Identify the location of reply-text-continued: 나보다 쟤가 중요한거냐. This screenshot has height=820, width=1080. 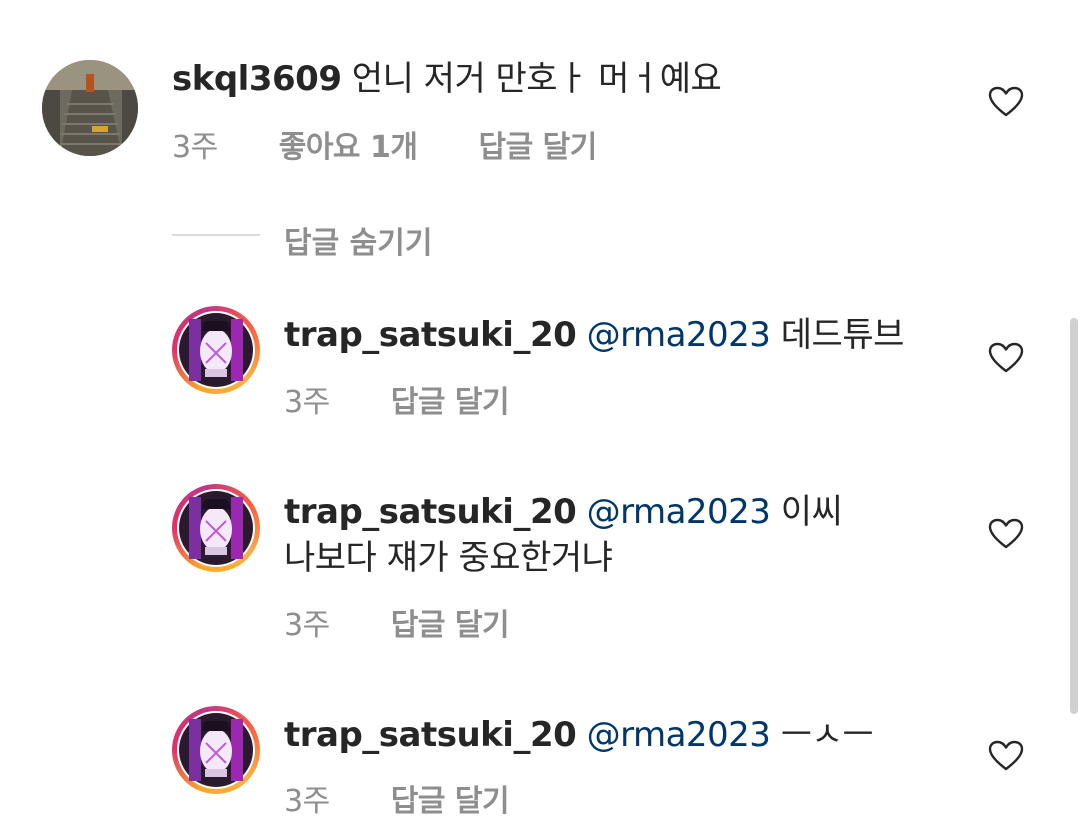
(448, 558).